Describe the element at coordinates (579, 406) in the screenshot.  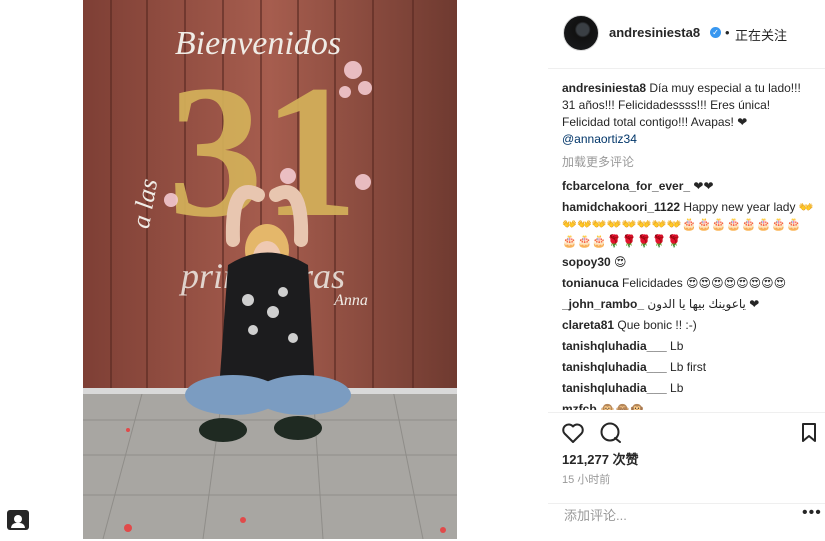
I see `comment-username: mzfcb` at that location.